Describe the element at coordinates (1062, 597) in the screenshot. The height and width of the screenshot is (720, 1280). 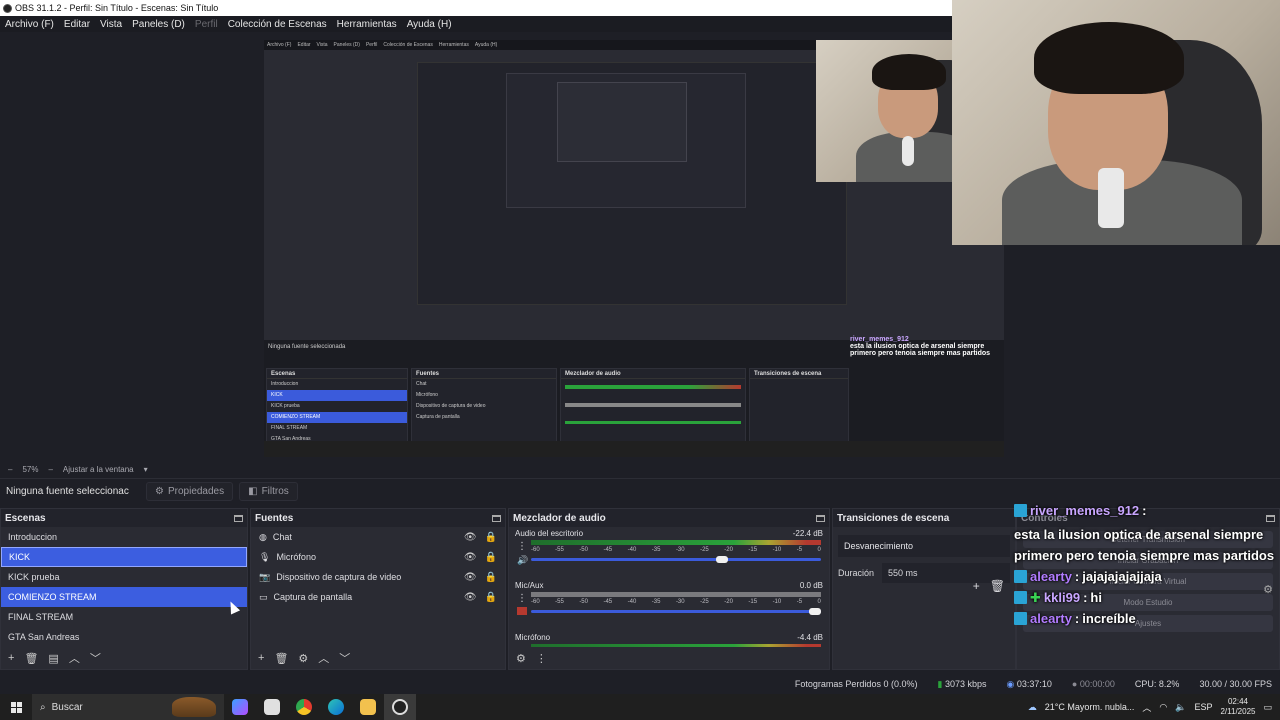
I see `chat-username: kkli99` at that location.